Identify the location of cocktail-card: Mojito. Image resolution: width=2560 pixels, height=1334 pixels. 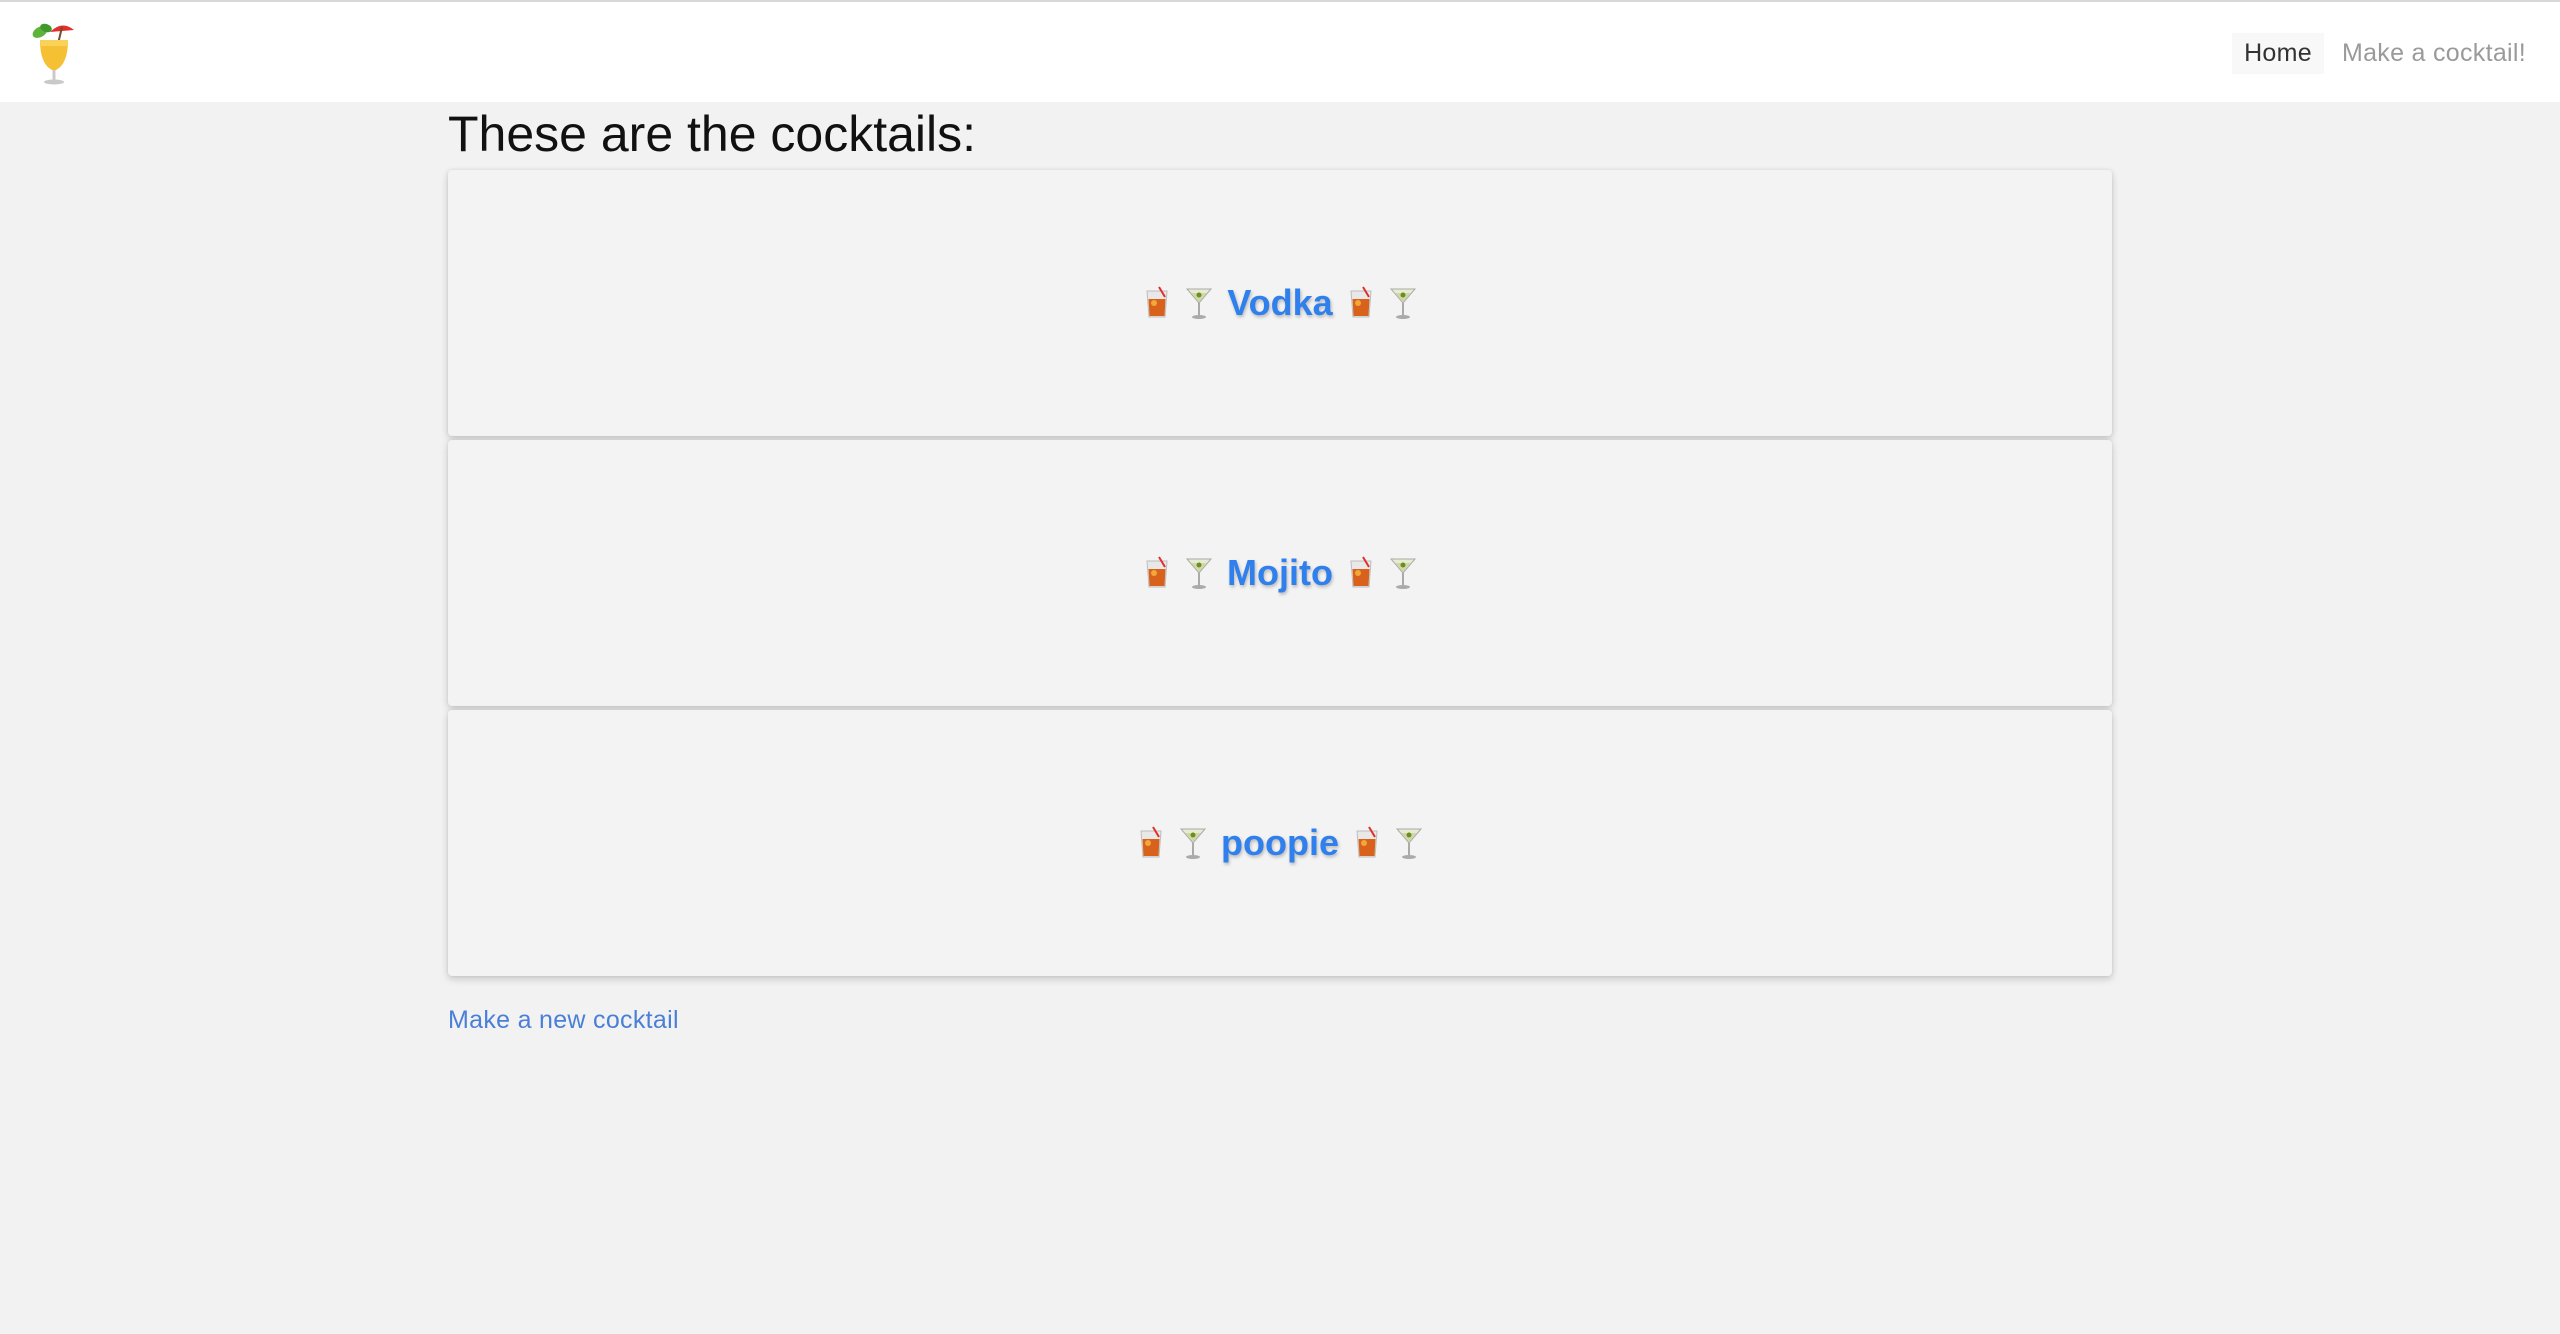
(1280, 573).